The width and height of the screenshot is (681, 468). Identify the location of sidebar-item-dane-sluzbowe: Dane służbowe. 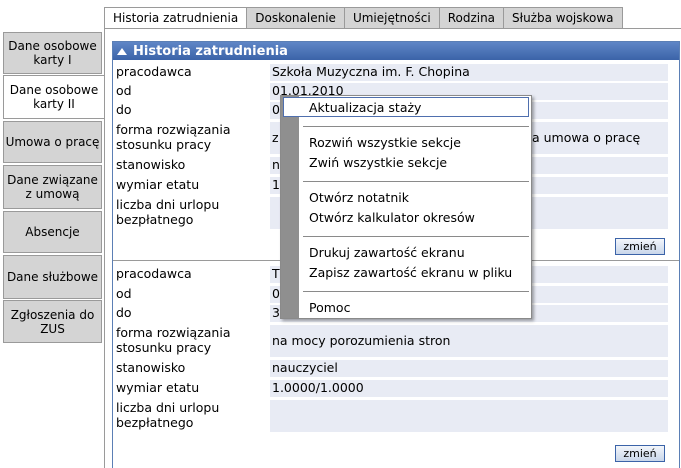
(52, 277).